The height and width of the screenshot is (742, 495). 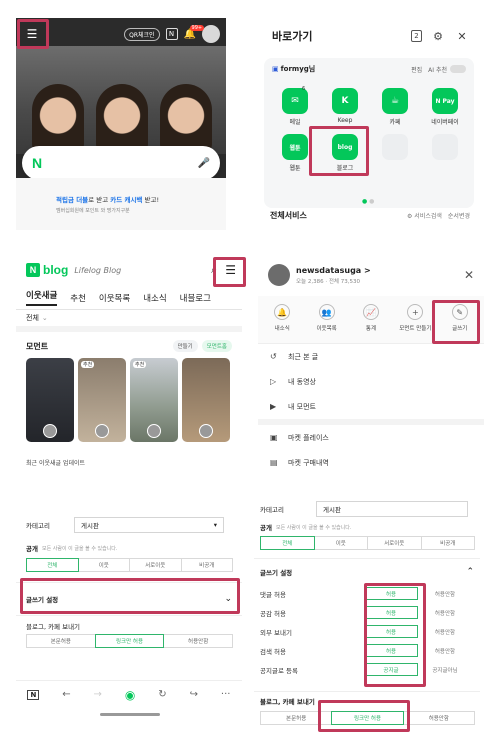 I want to click on make-moment-button: 만들기, so click(x=185, y=346).